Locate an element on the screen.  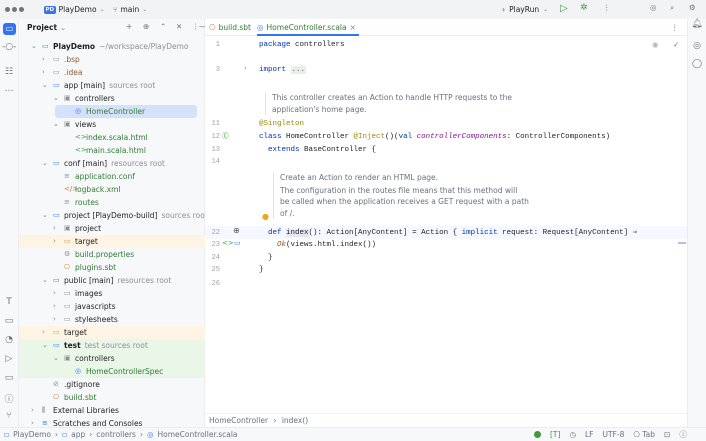
build-icon: T is located at coordinates (9, 302).